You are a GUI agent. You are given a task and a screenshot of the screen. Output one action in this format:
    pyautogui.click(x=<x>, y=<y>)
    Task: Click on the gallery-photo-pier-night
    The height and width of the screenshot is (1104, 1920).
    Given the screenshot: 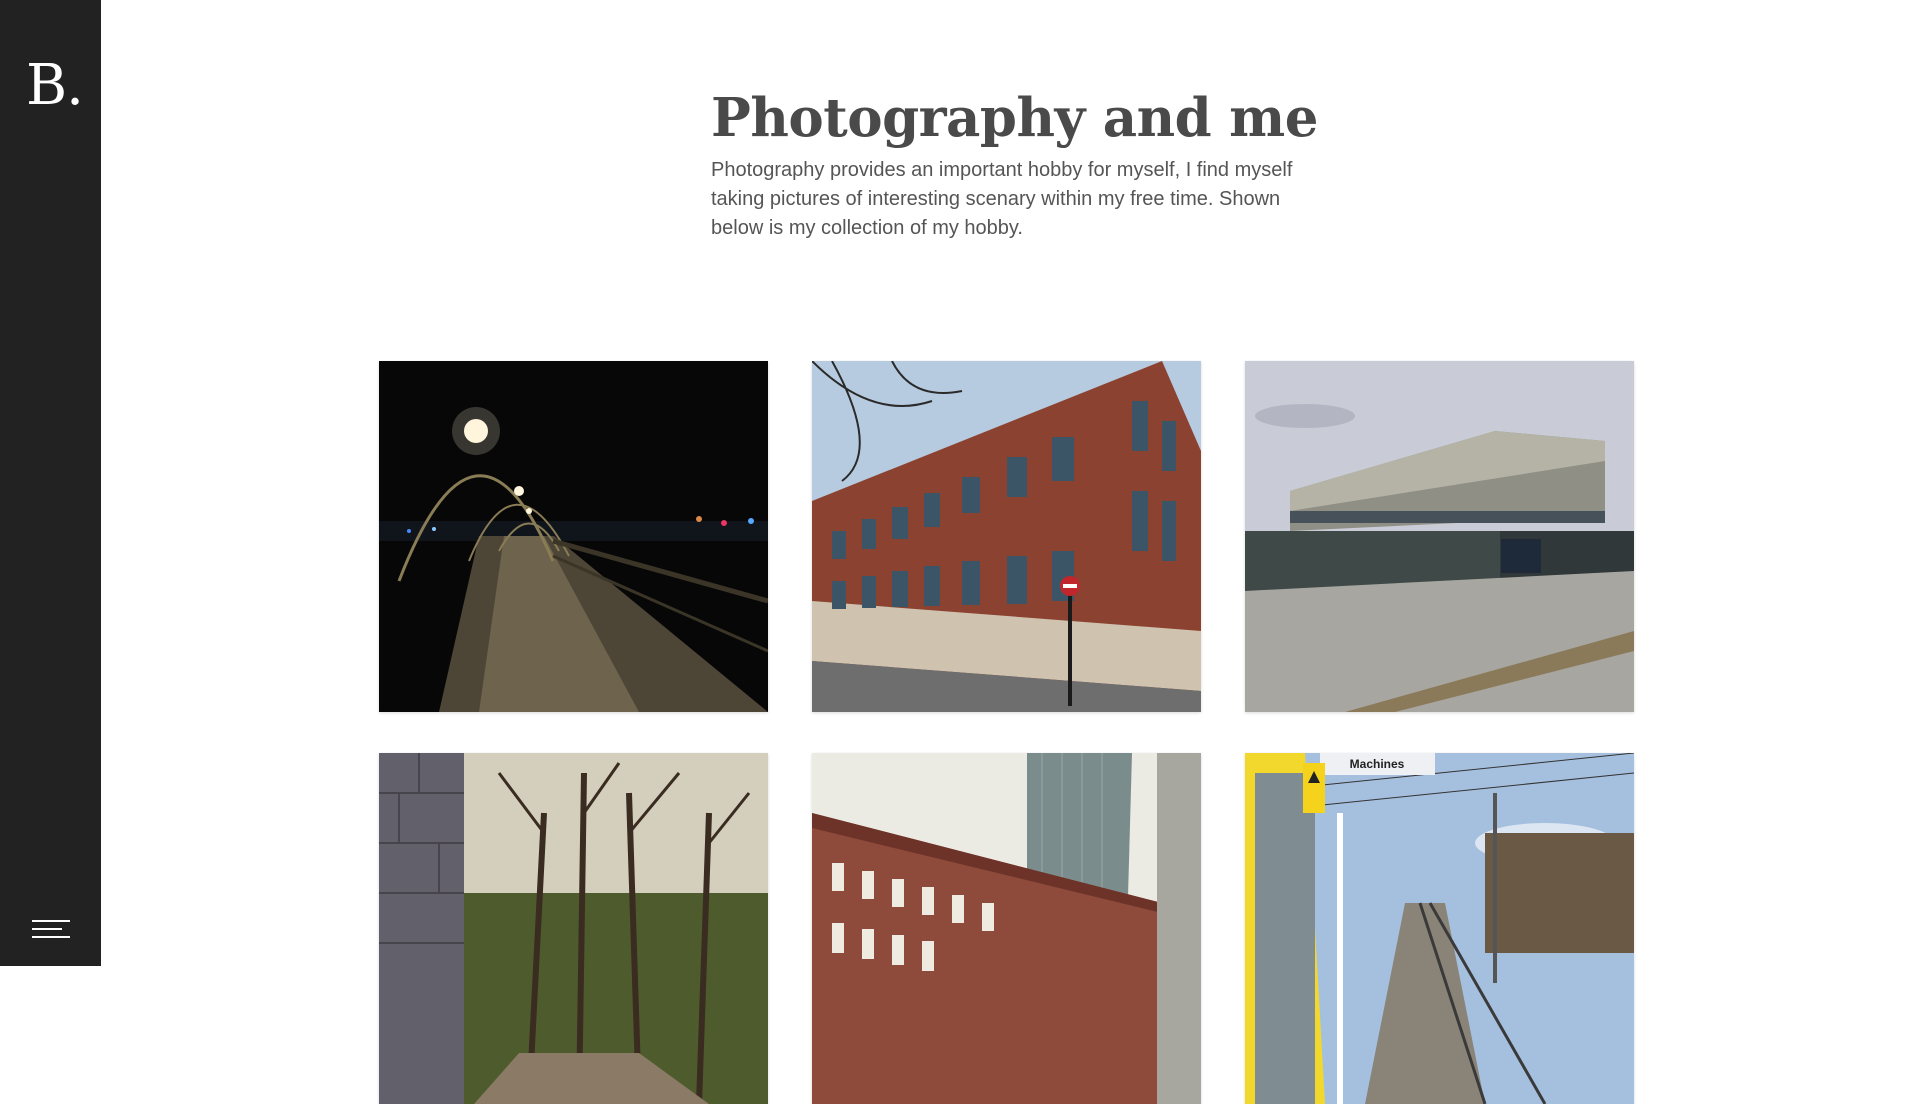 What is the action you would take?
    pyautogui.click(x=573, y=536)
    